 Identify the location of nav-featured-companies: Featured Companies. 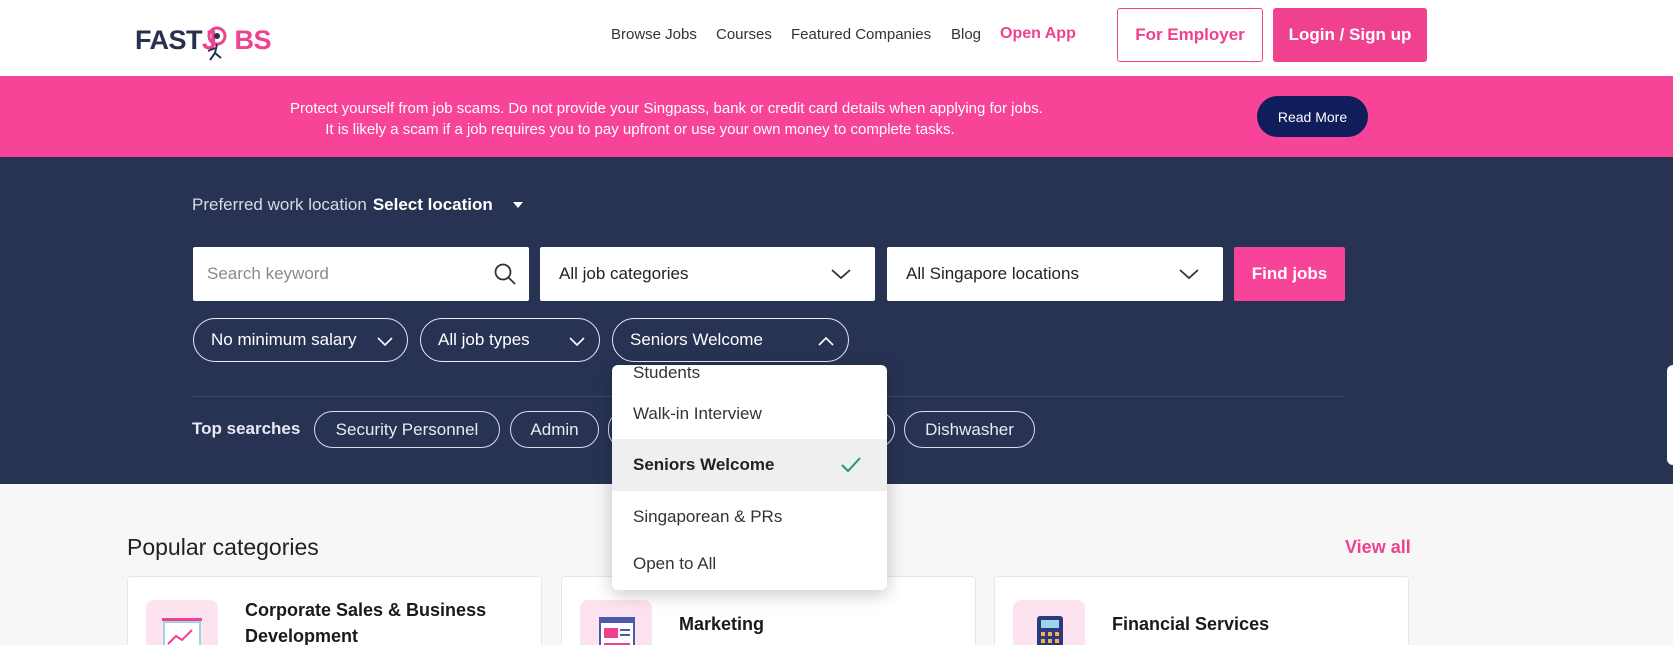
(861, 34).